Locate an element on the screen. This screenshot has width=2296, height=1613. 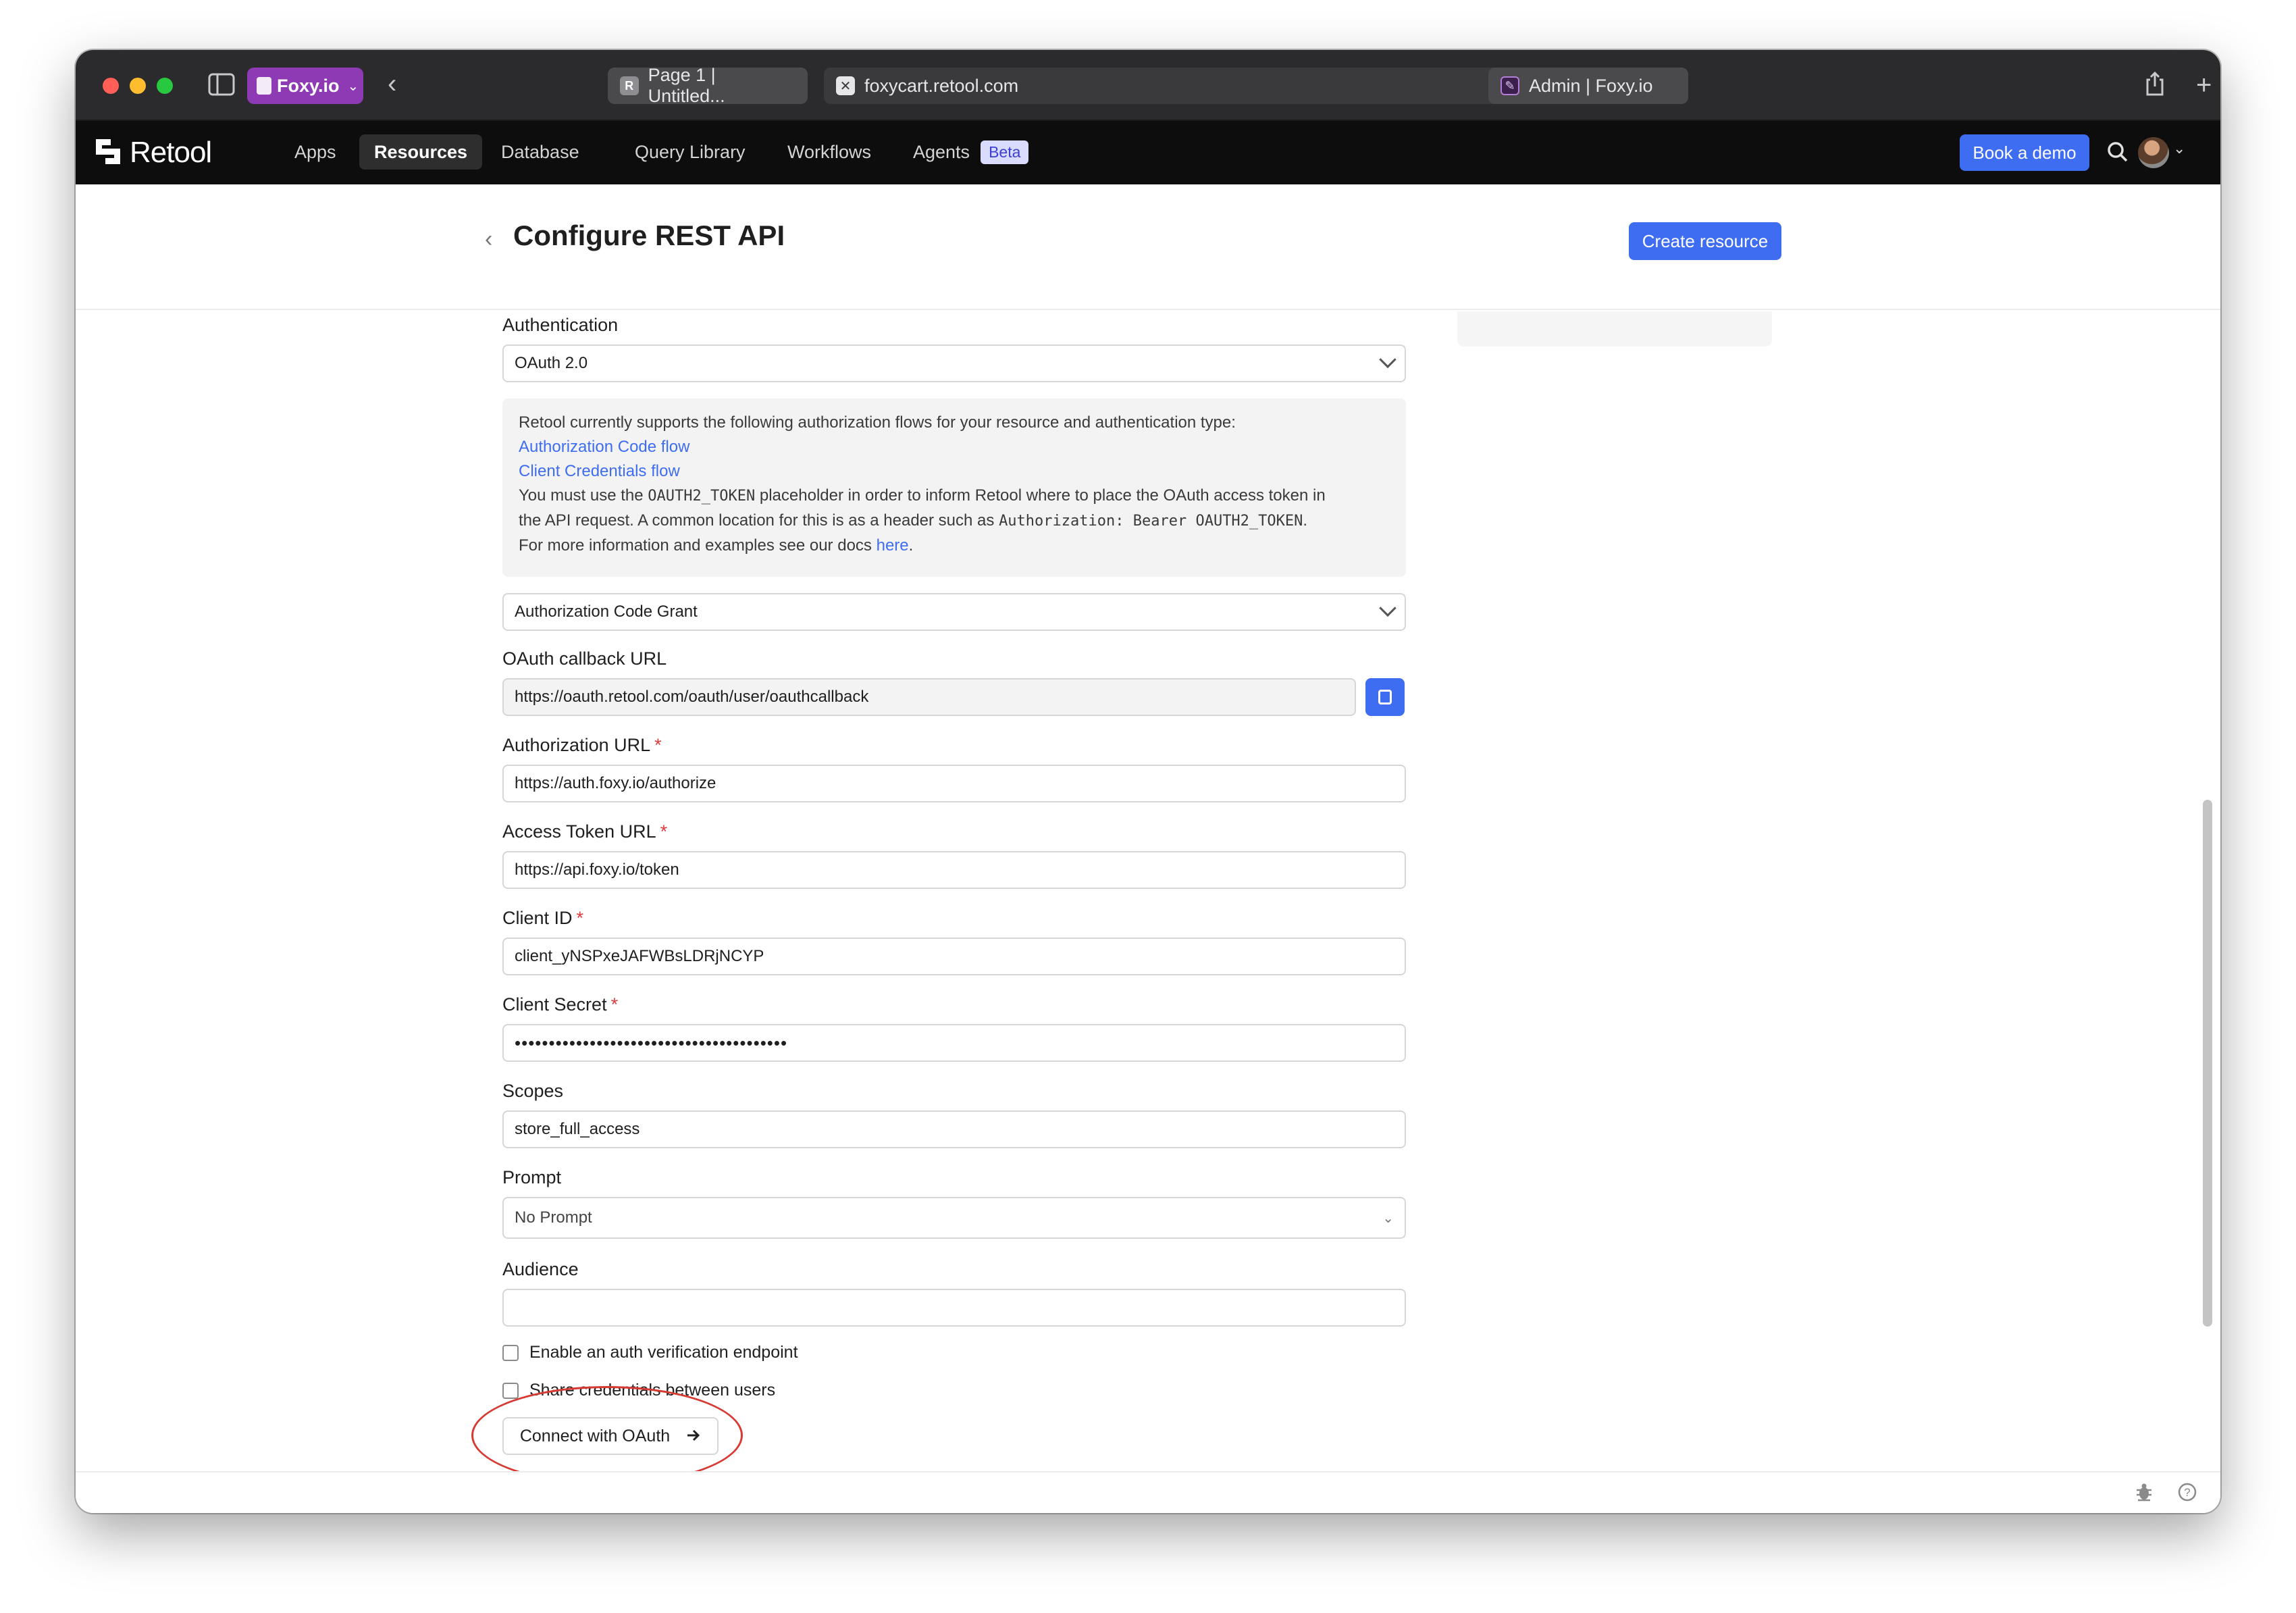
audience-label: Audience is located at coordinates (540, 1269).